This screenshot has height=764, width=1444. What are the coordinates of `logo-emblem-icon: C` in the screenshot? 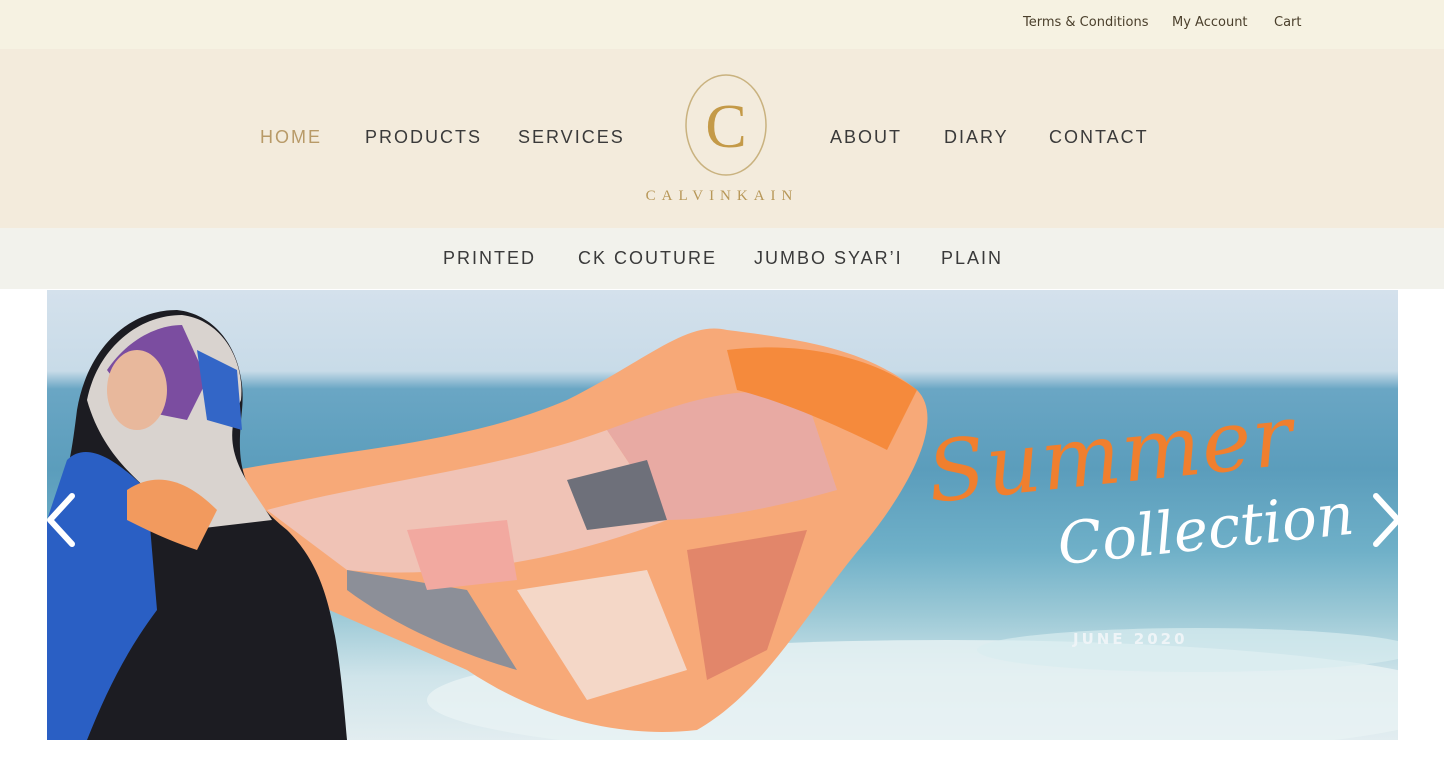 It's located at (726, 125).